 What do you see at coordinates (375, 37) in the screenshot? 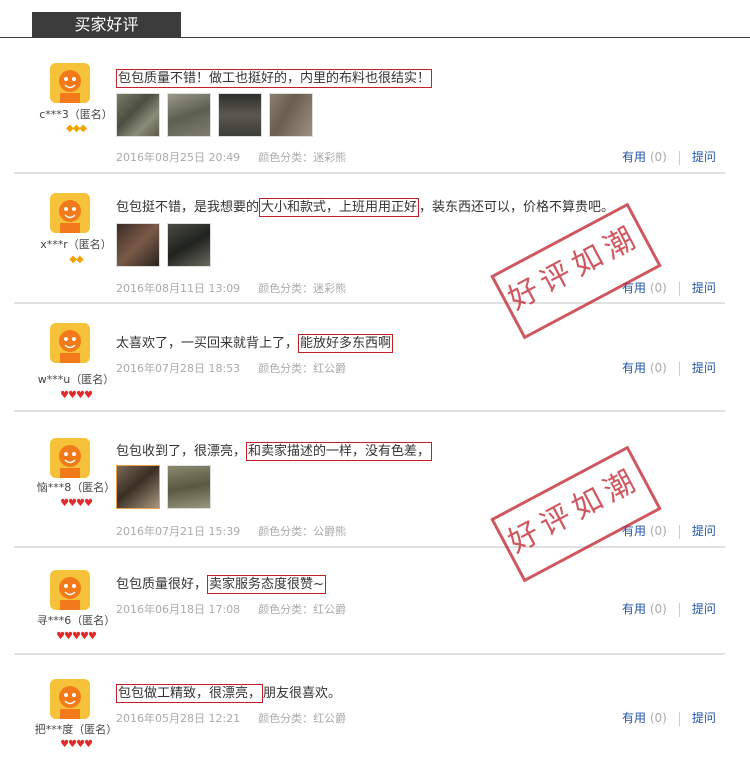
I see `header-divider` at bounding box center [375, 37].